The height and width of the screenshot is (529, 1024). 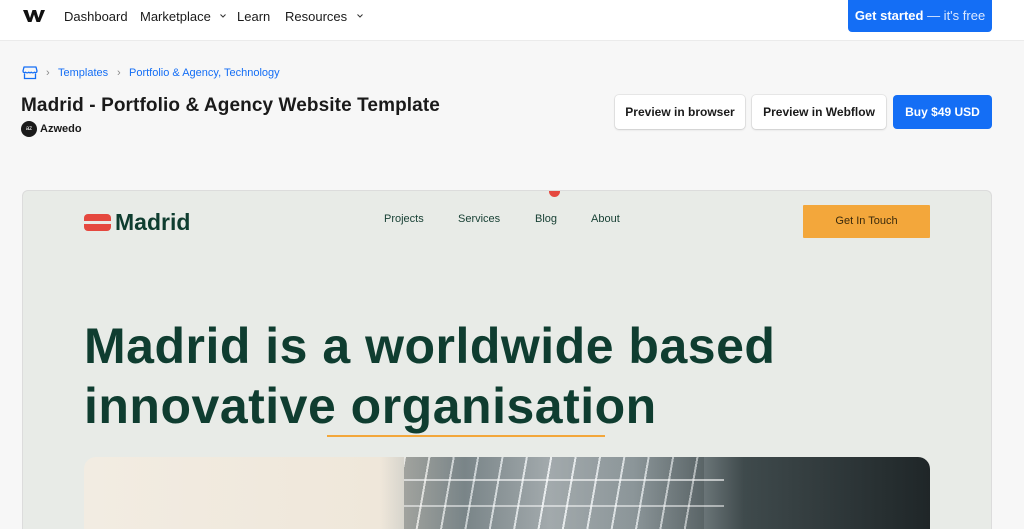 What do you see at coordinates (819, 112) in the screenshot?
I see `preview-in-webflow-button: Preview in Webflow` at bounding box center [819, 112].